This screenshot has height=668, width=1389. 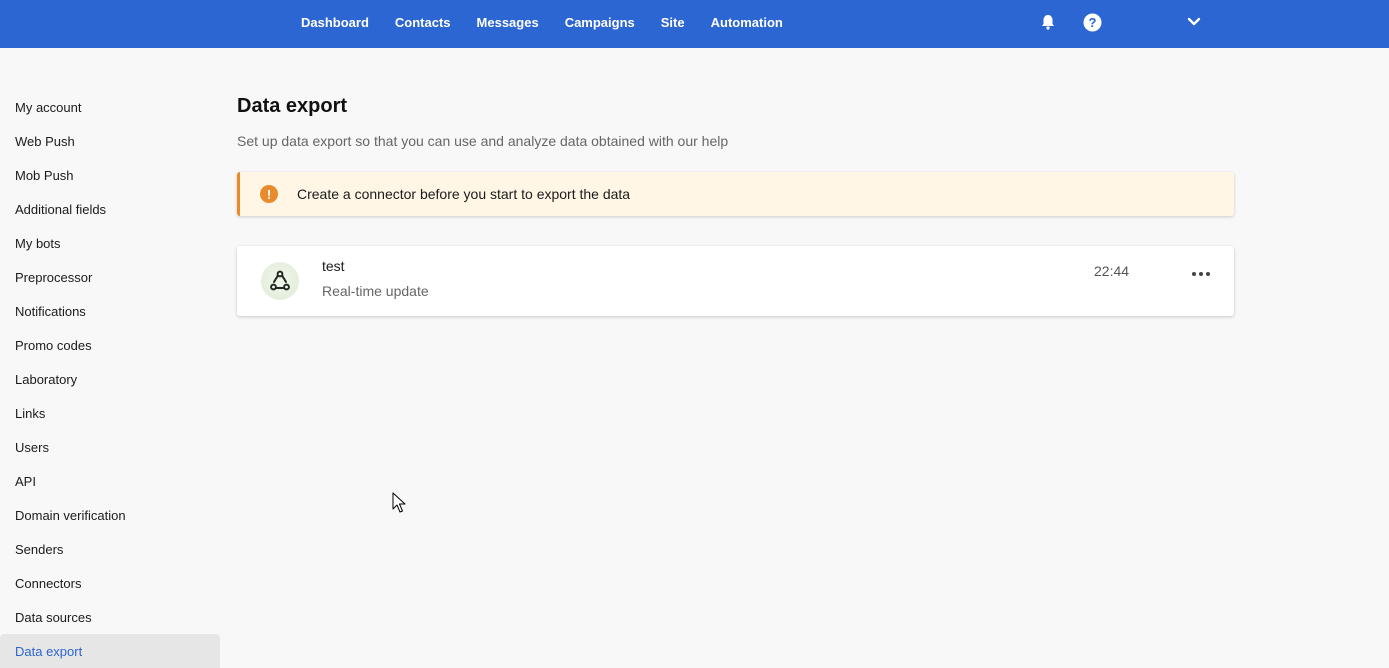 What do you see at coordinates (333, 266) in the screenshot?
I see `connector-name: test` at bounding box center [333, 266].